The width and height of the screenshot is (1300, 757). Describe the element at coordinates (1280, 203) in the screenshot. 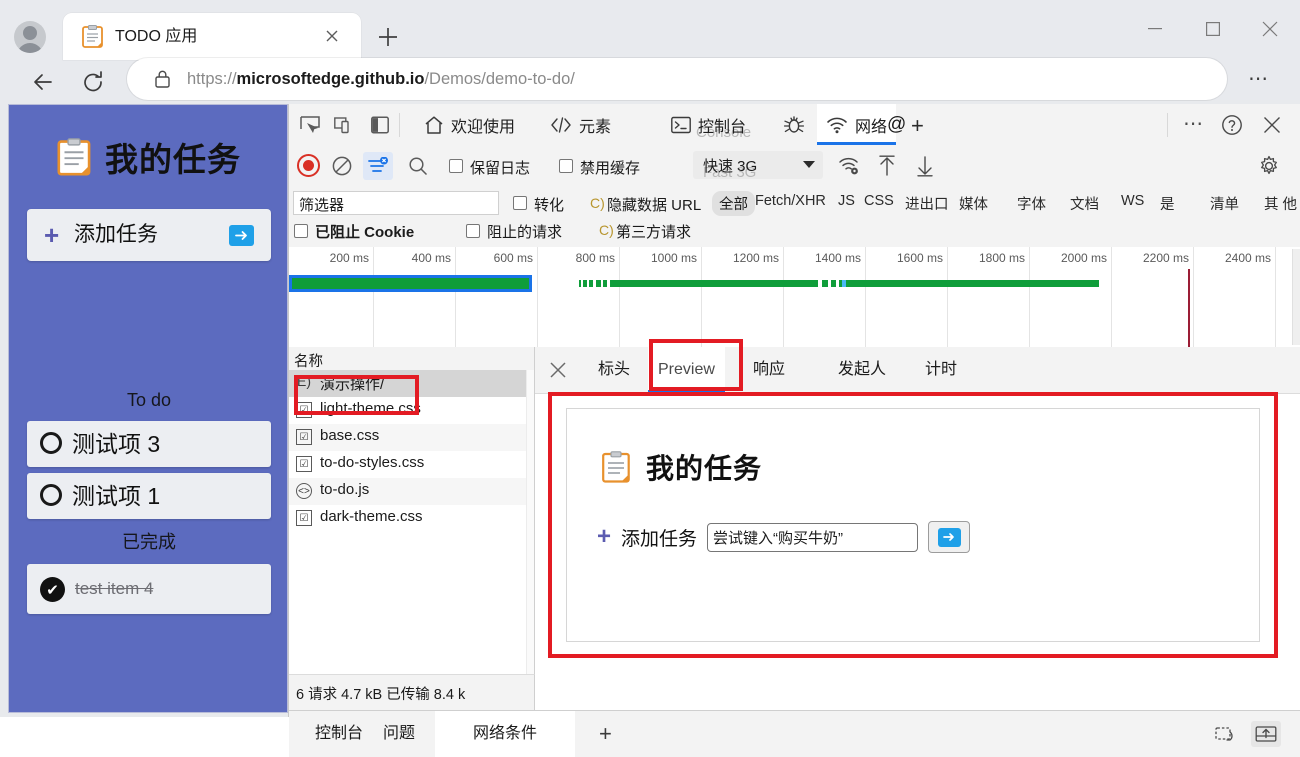

I see `type-filter-other: 其 他` at that location.